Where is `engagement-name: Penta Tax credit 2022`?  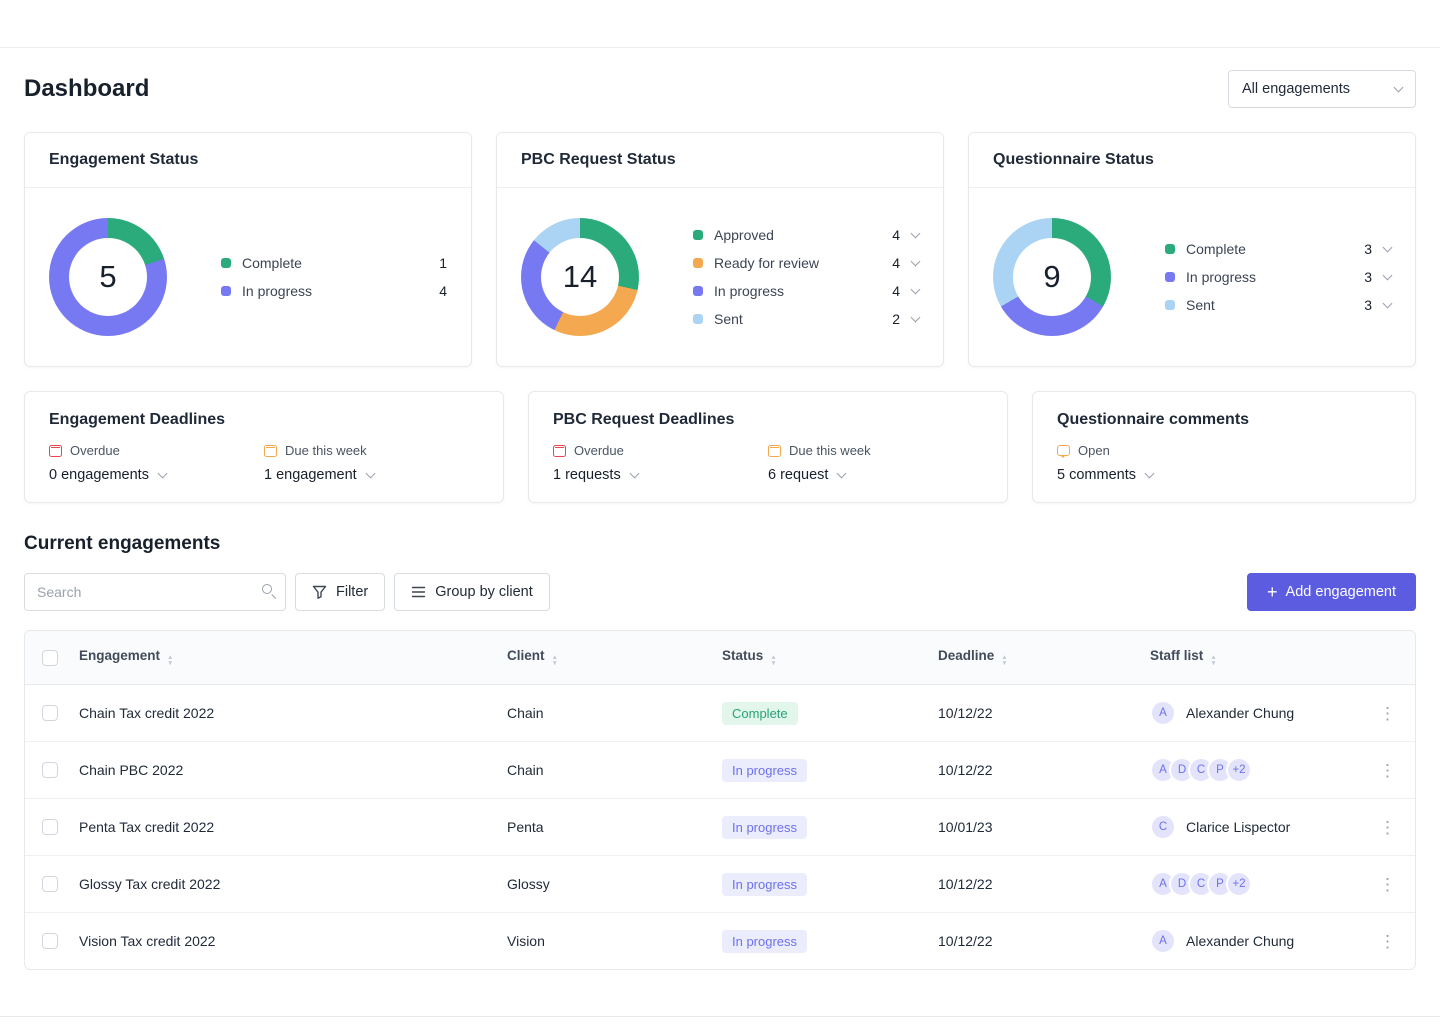
engagement-name: Penta Tax credit 2022 is located at coordinates (147, 827).